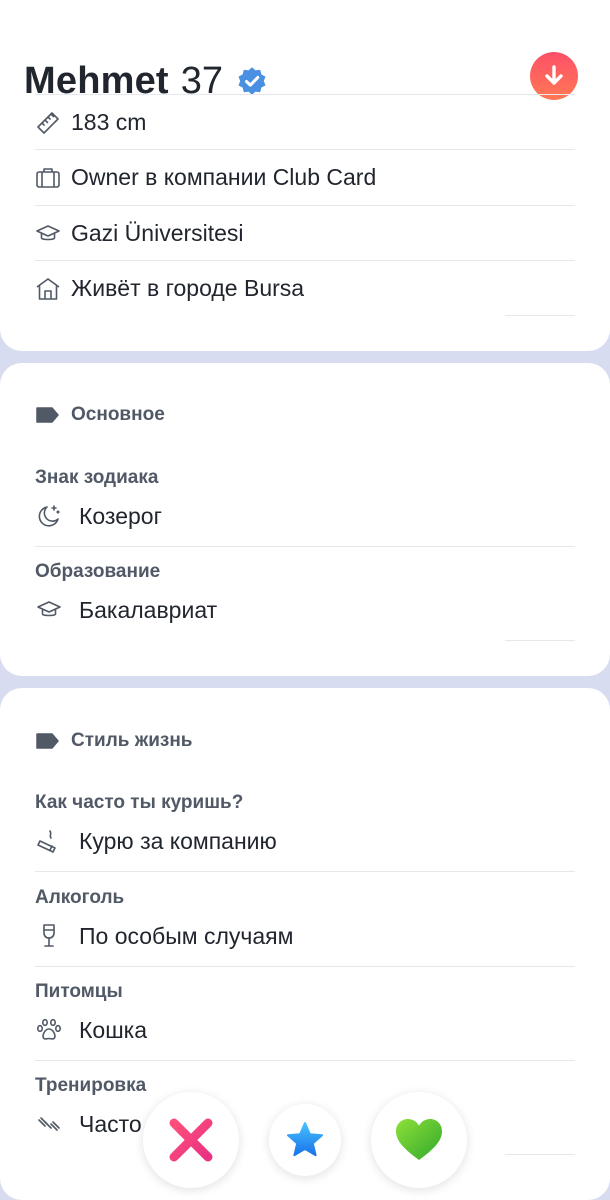  I want to click on smoking-value: Курю за компанию, so click(156, 841).